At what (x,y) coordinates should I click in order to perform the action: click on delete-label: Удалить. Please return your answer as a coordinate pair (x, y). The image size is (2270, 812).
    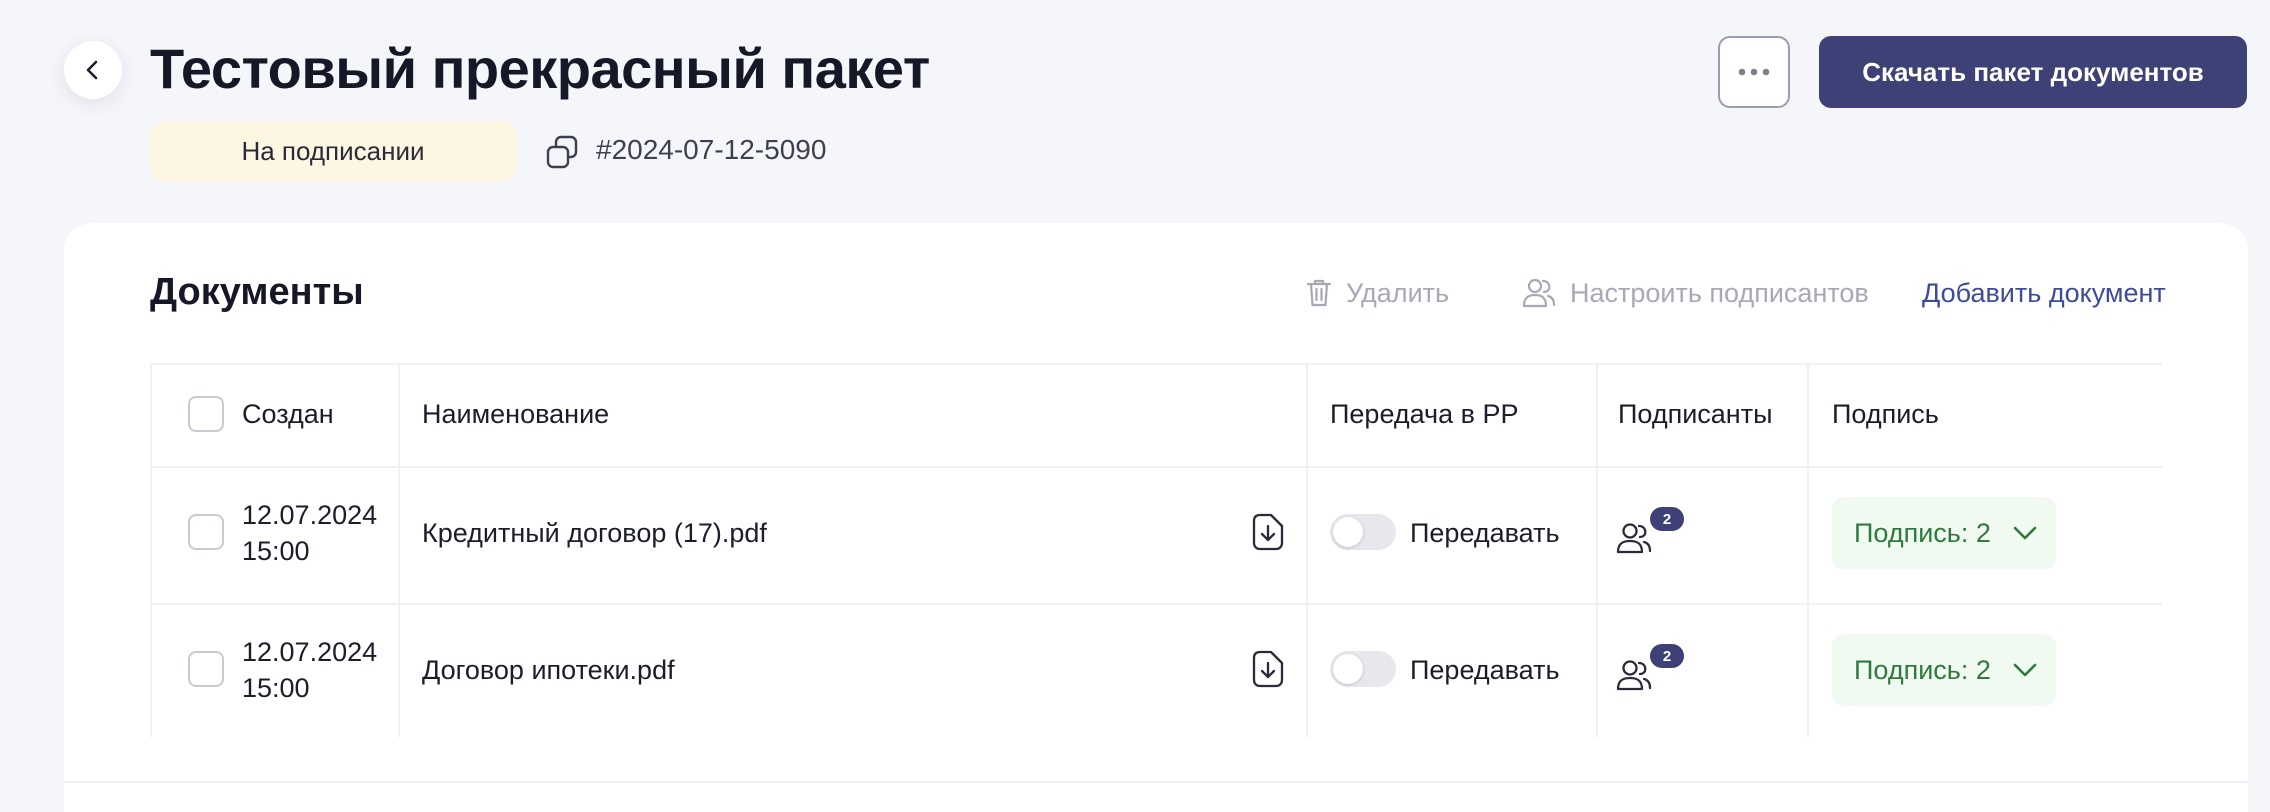
    Looking at the image, I should click on (1398, 292).